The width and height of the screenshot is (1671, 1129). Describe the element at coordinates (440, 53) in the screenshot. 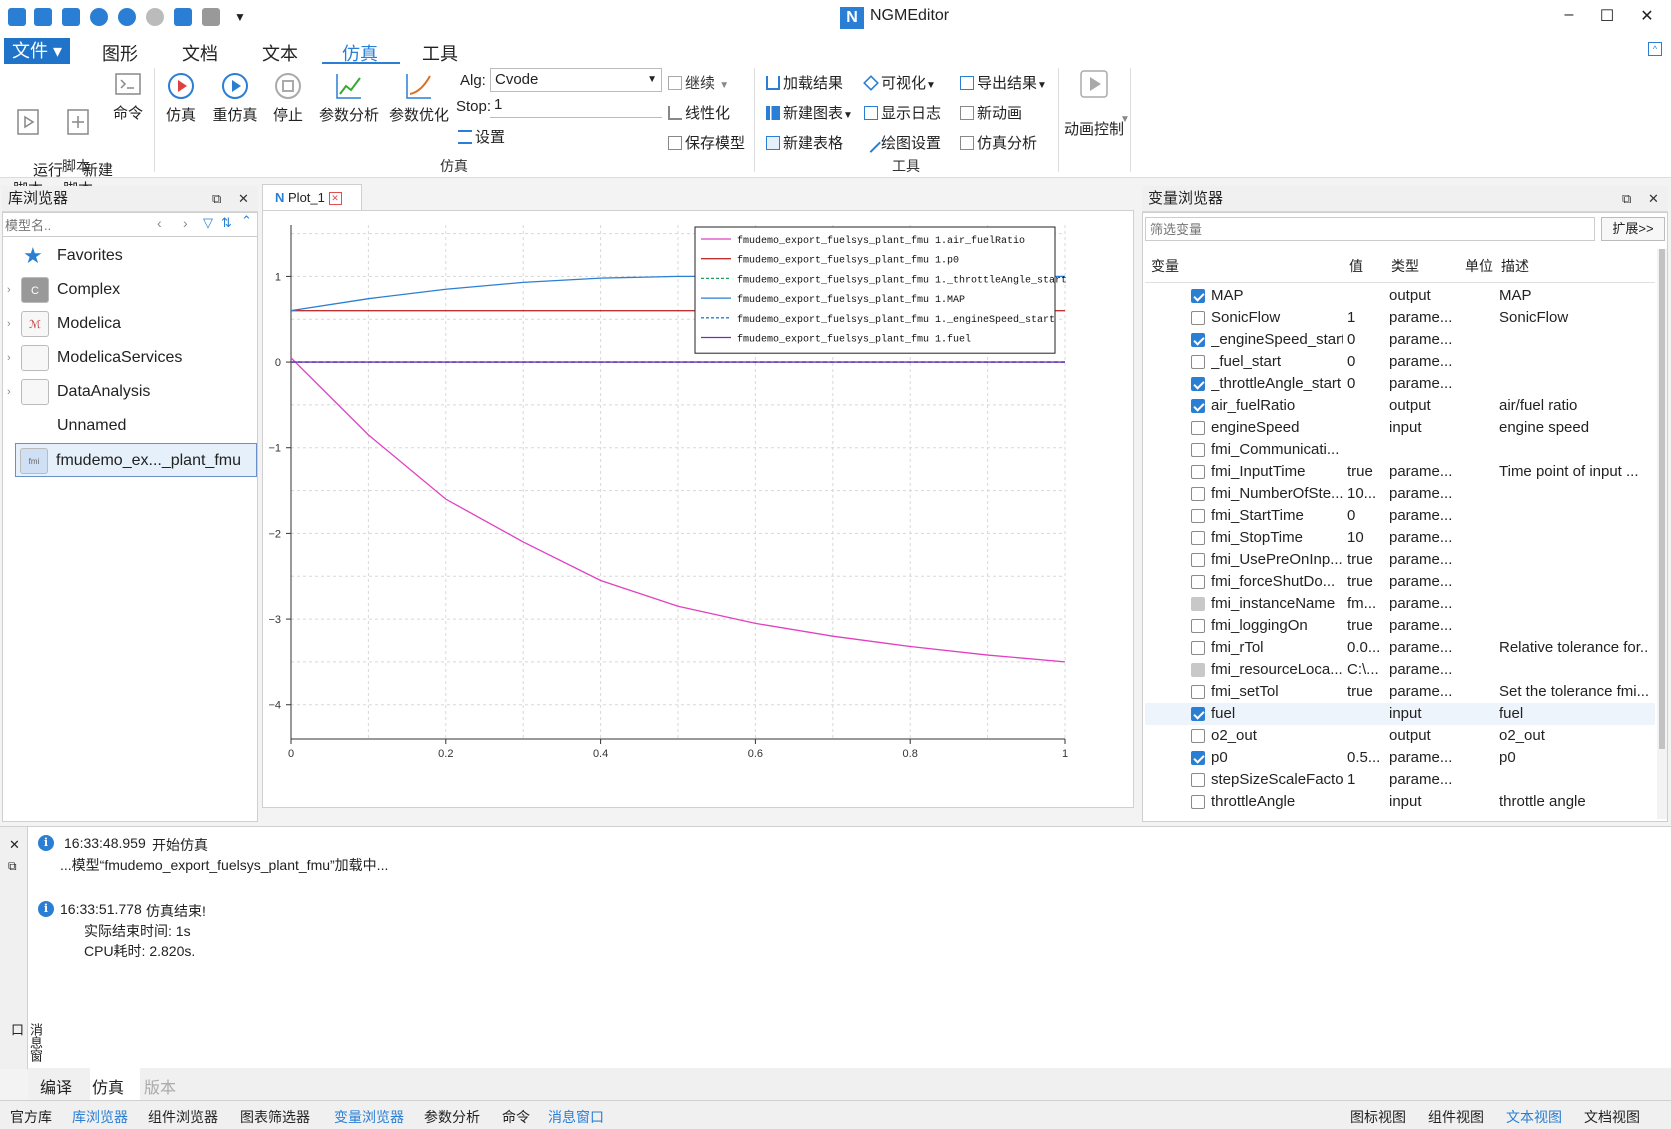

I see `menu-tools: 工具` at that location.